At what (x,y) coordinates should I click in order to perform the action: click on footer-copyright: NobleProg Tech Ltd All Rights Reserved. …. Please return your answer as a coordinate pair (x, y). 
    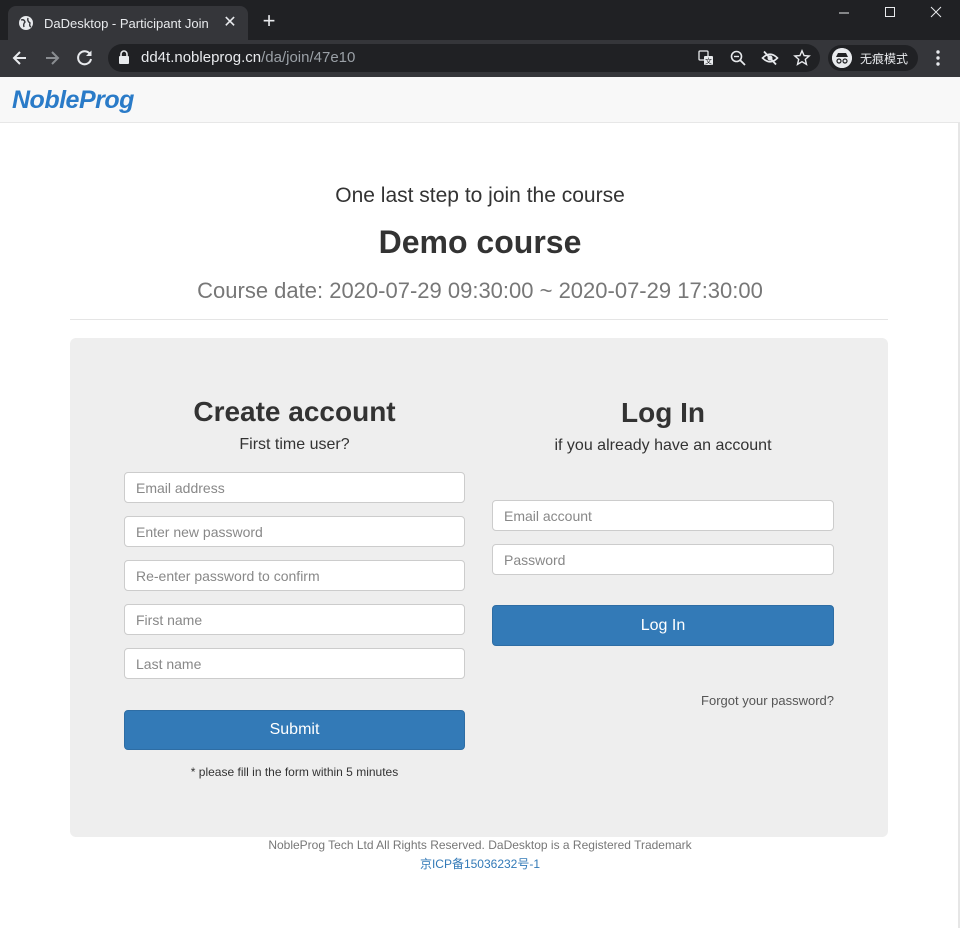
    Looking at the image, I should click on (480, 845).